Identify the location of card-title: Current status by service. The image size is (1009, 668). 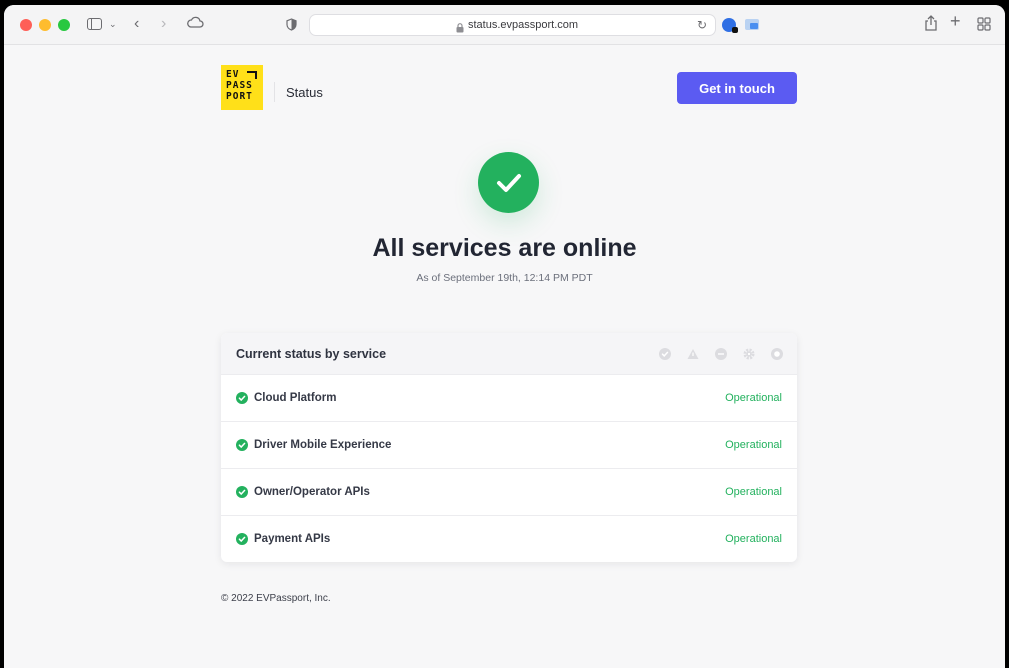
(311, 354).